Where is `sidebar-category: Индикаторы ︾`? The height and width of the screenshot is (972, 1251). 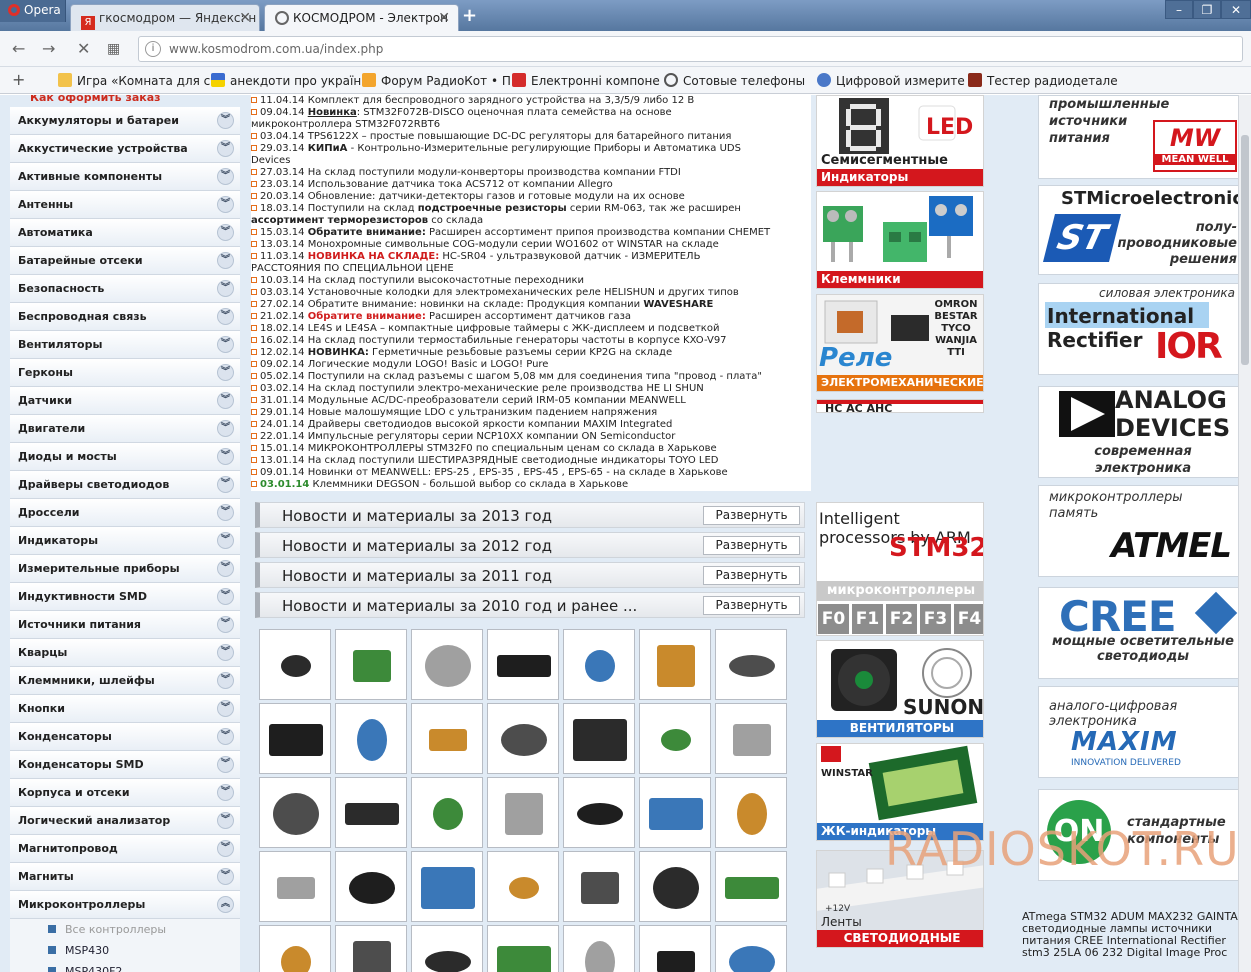 sidebar-category: Индикаторы ︾ is located at coordinates (125, 541).